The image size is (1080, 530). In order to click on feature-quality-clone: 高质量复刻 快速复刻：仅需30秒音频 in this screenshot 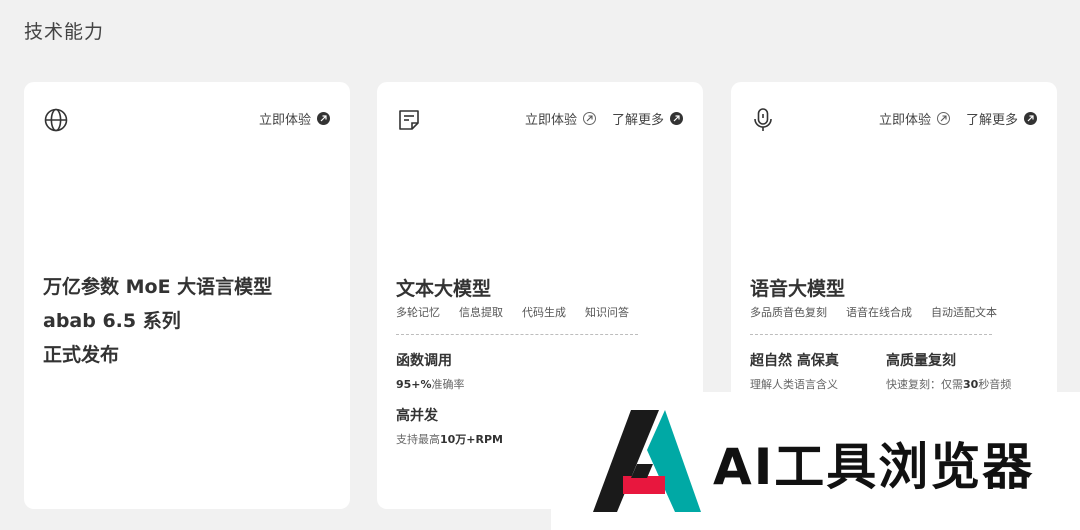, I will do `click(948, 371)`.